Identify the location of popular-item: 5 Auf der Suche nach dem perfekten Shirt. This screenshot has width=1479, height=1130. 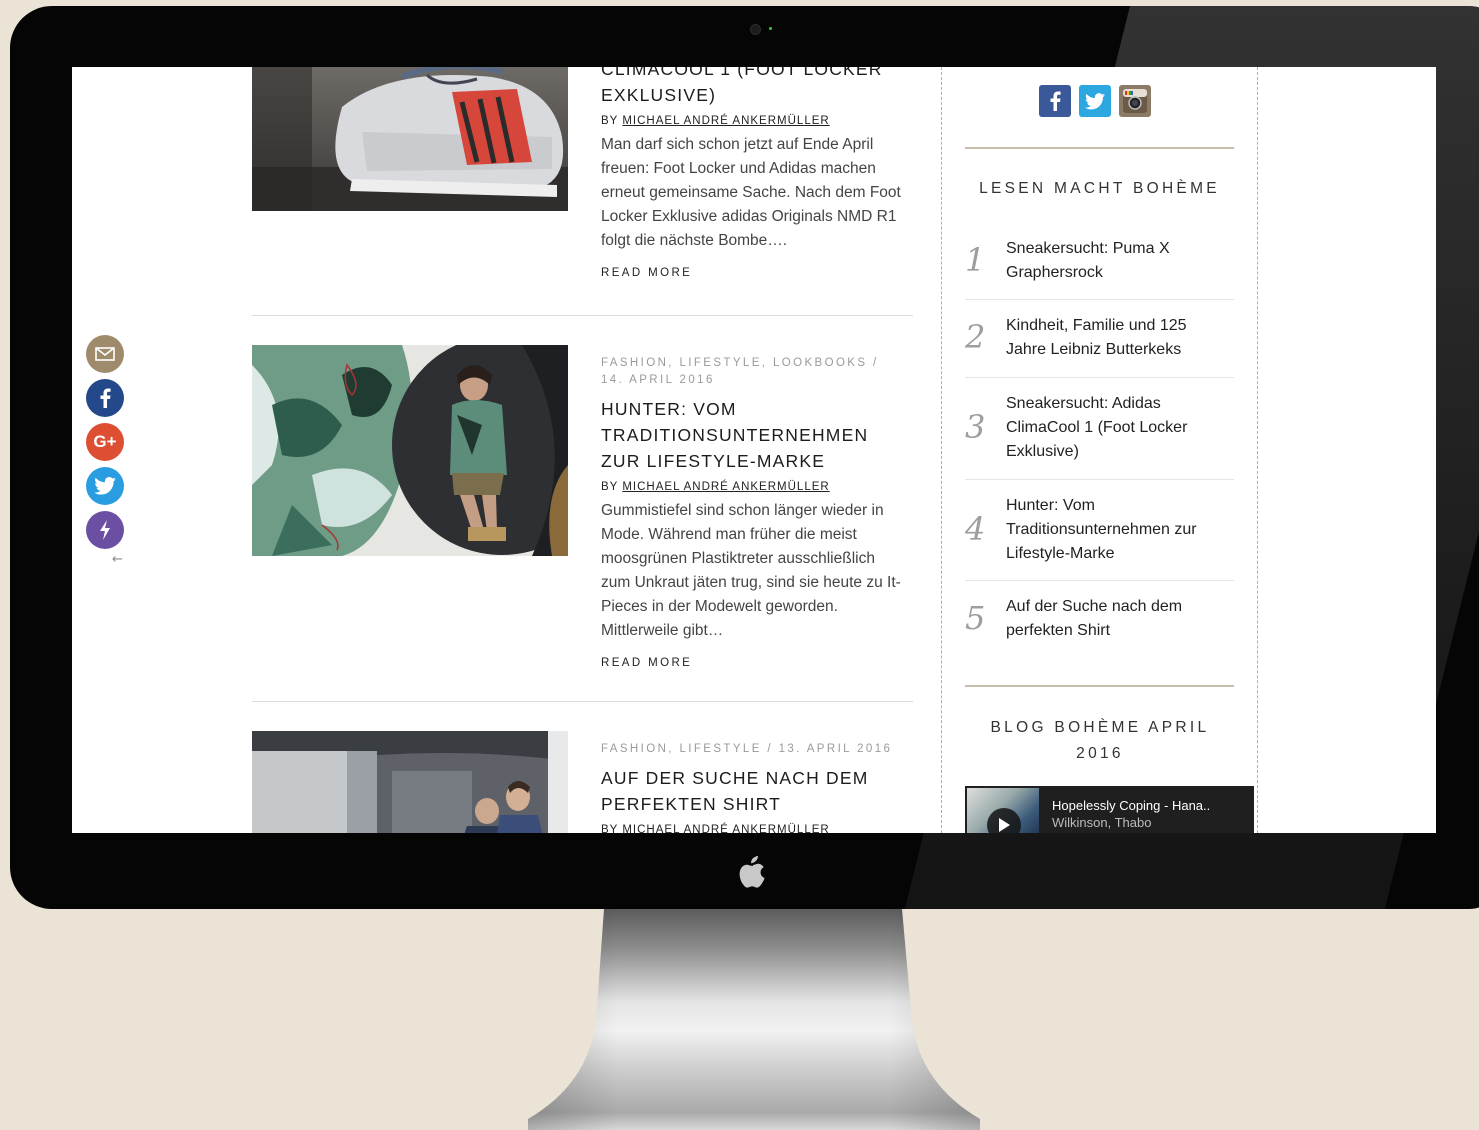
(1099, 625).